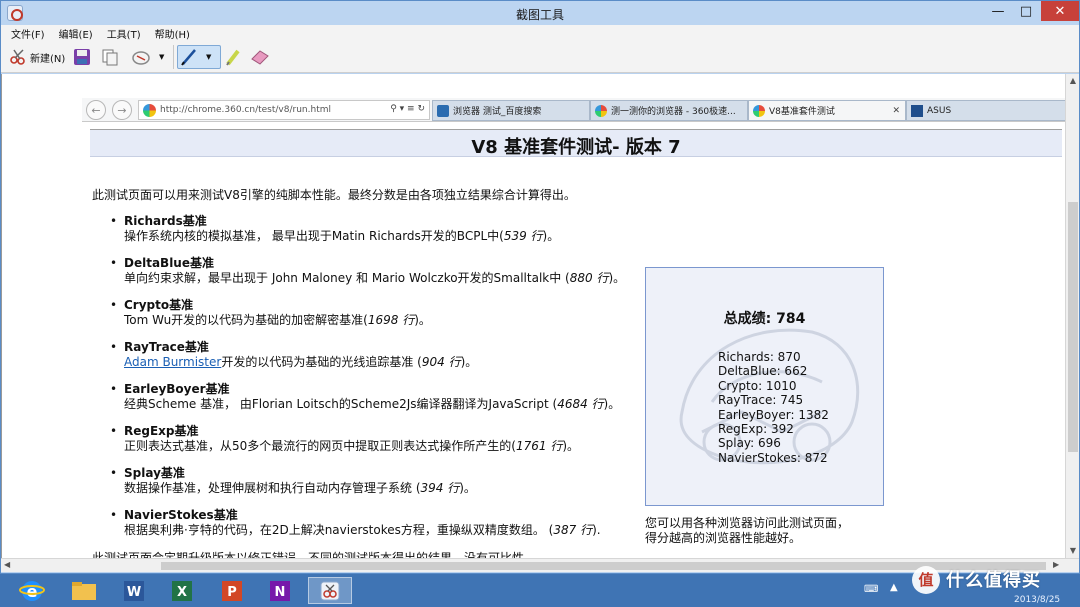 The width and height of the screenshot is (1080, 607). What do you see at coordinates (917, 110) in the screenshot?
I see `asus-tab-icon` at bounding box center [917, 110].